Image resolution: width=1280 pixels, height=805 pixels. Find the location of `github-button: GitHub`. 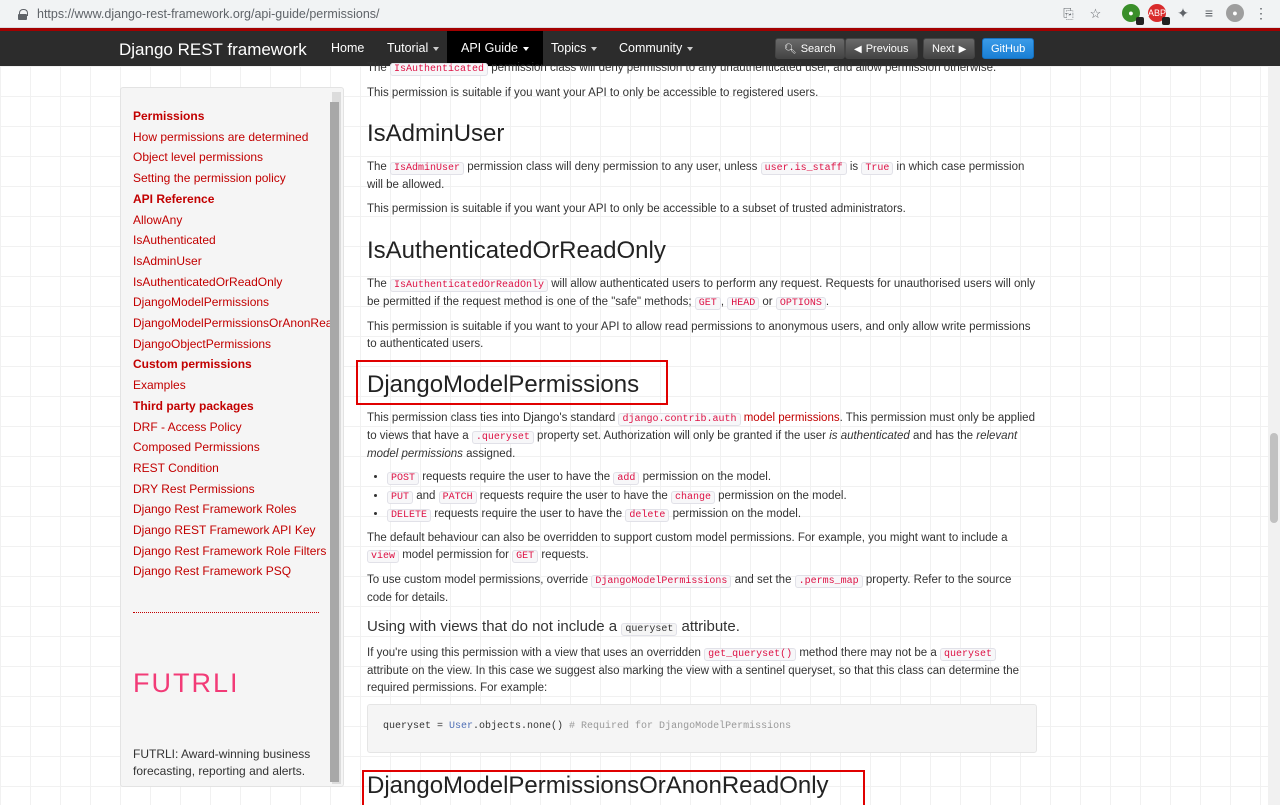

github-button: GitHub is located at coordinates (1008, 48).